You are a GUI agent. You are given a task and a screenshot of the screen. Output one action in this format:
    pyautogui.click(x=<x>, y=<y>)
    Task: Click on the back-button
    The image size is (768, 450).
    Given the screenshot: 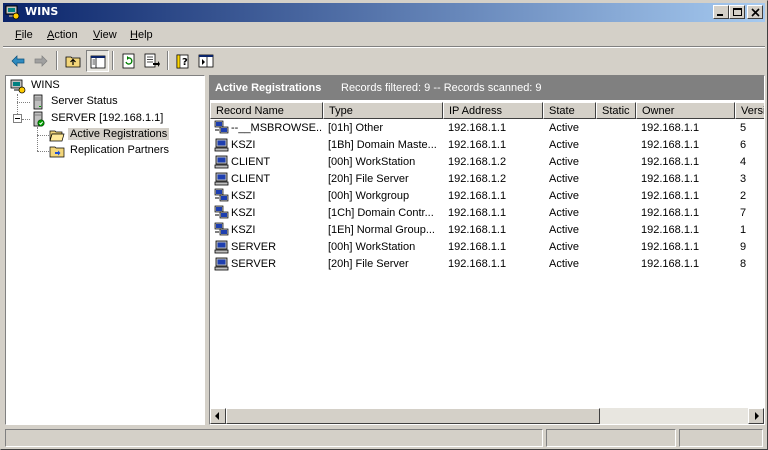 What is the action you would take?
    pyautogui.click(x=18, y=61)
    